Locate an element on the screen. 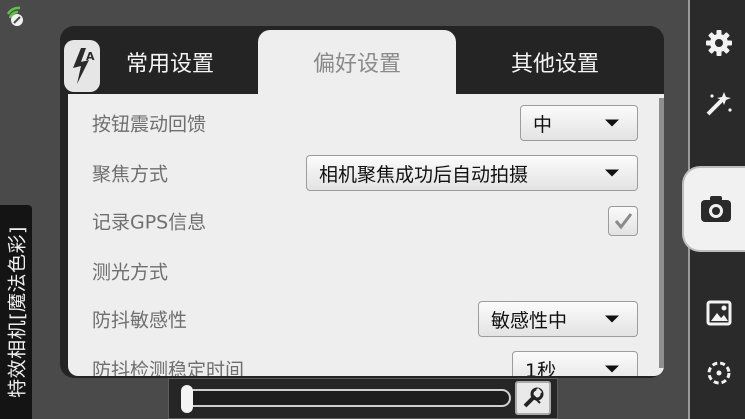  camera-mode-text: 特效相机[魔法色彩] is located at coordinates (17, 312).